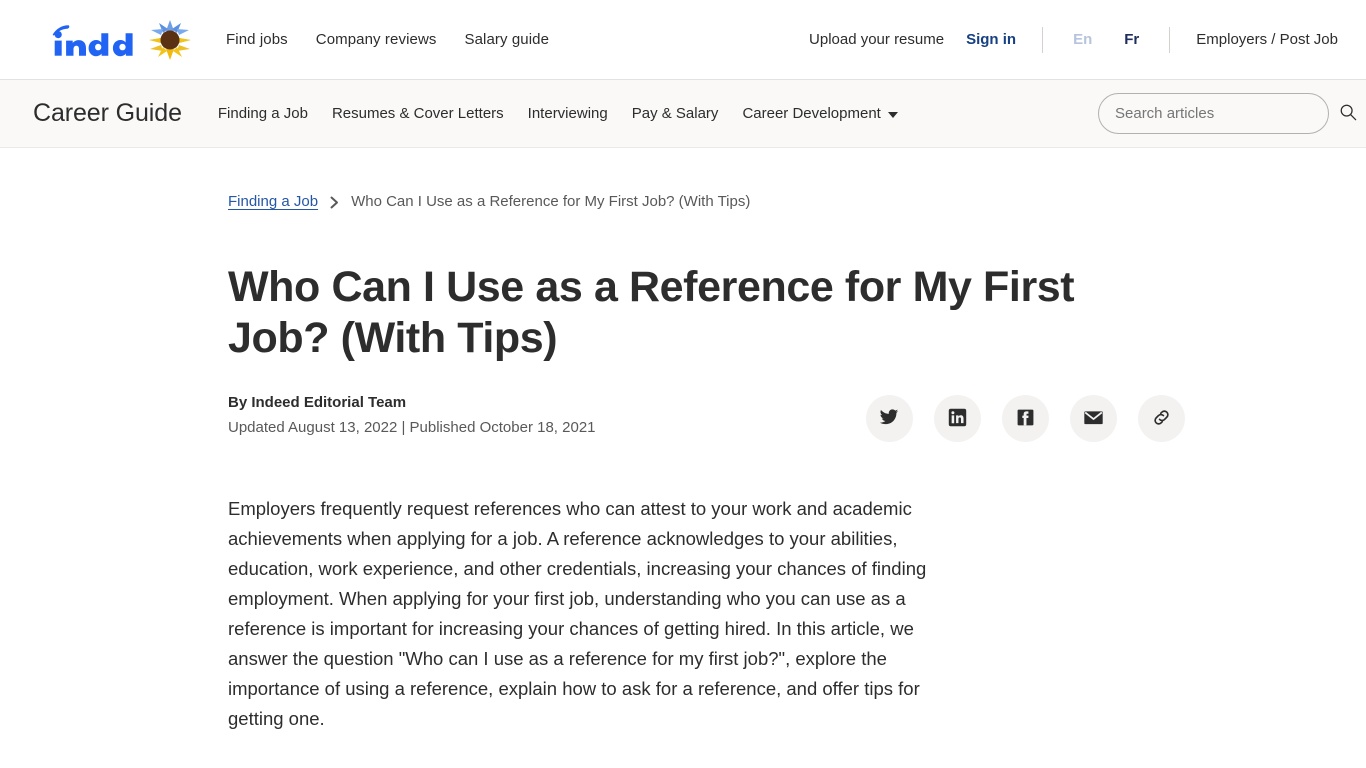 The width and height of the screenshot is (1366, 768). Describe the element at coordinates (991, 39) in the screenshot. I see `sign-in-link: Sign in` at that location.